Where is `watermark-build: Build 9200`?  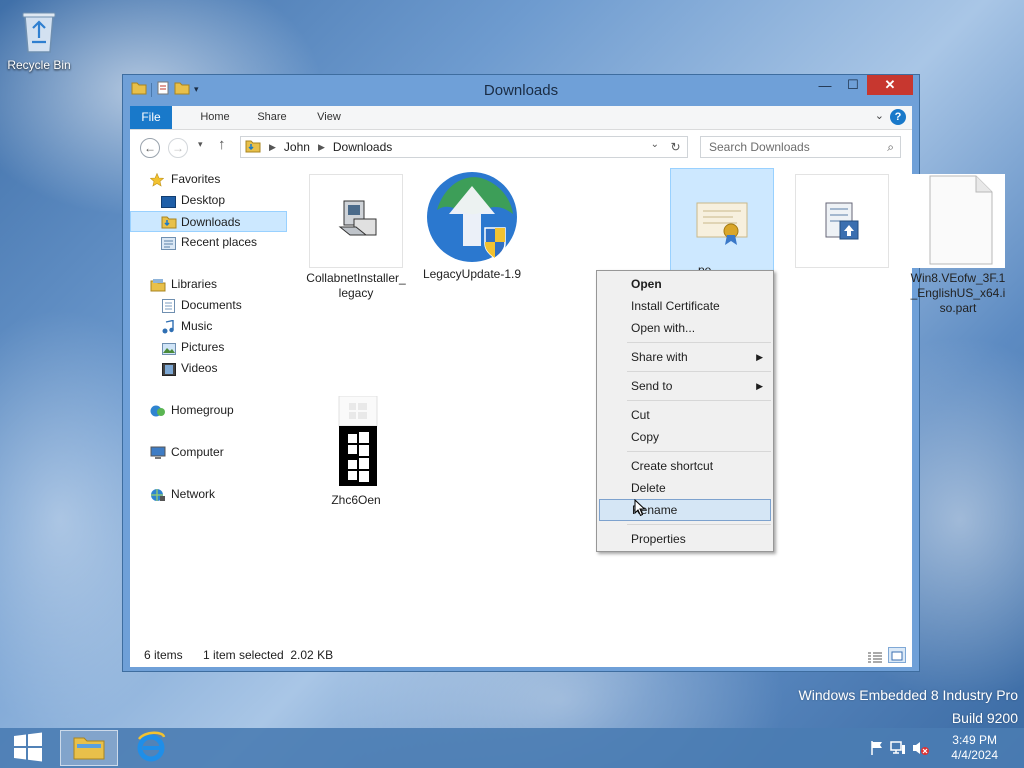 watermark-build: Build 9200 is located at coordinates (984, 718).